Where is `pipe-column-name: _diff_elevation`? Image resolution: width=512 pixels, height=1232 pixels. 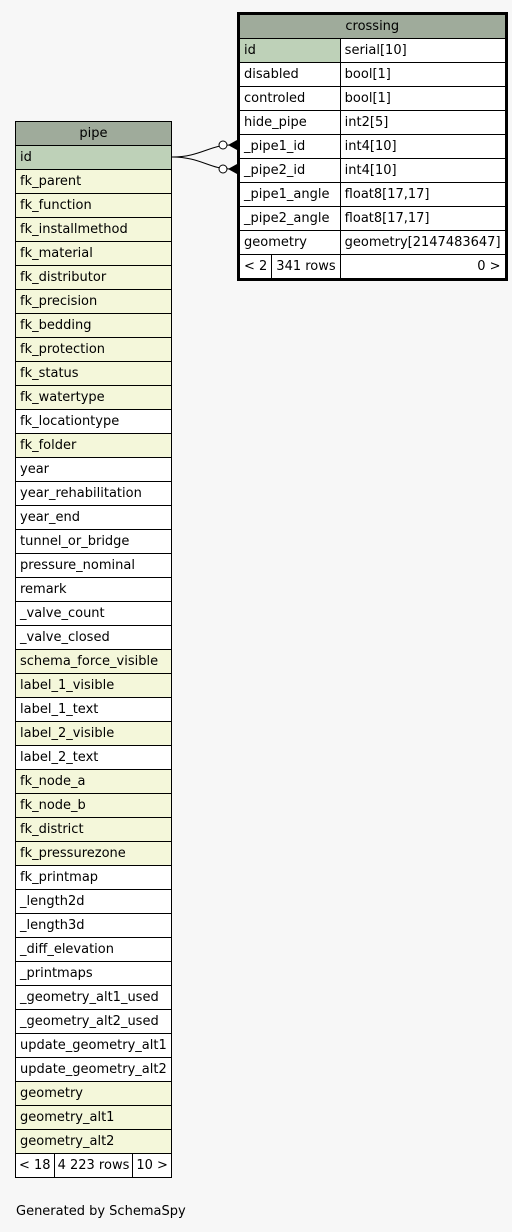
pipe-column-name: _diff_elevation is located at coordinates (93, 949).